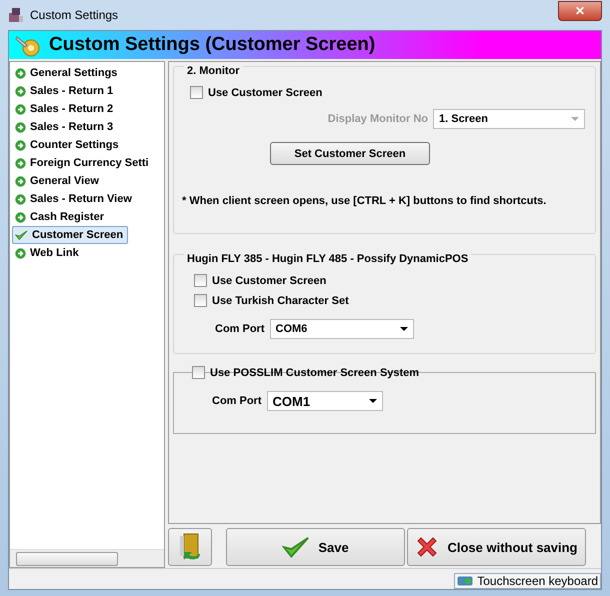 This screenshot has width=610, height=596. I want to click on checkbox-label: Use Turkish Character Set, so click(280, 300).